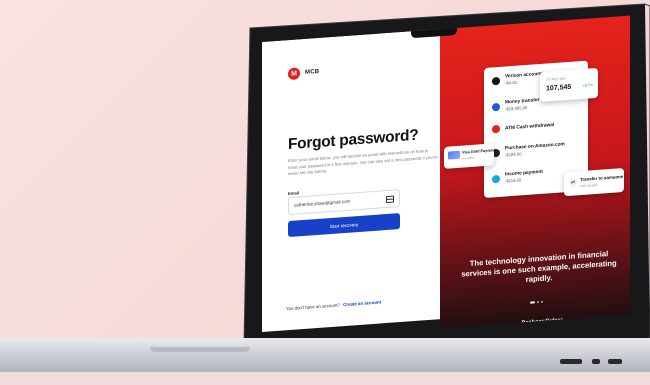 The image size is (650, 385). I want to click on list-item: Money transfer -$19,485.00, so click(515, 105).